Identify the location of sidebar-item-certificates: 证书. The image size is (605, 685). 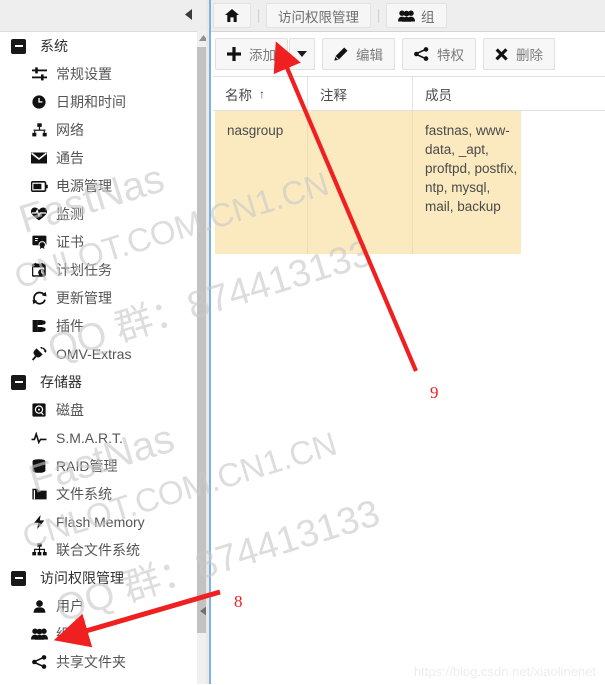
(98, 242).